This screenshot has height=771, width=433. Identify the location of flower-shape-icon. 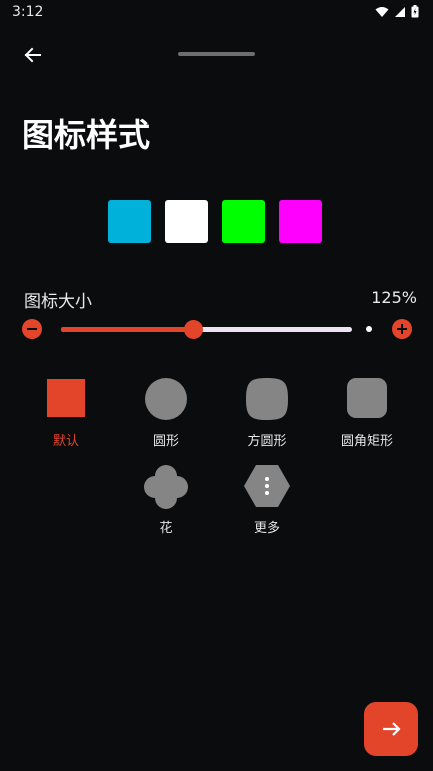
(166, 487).